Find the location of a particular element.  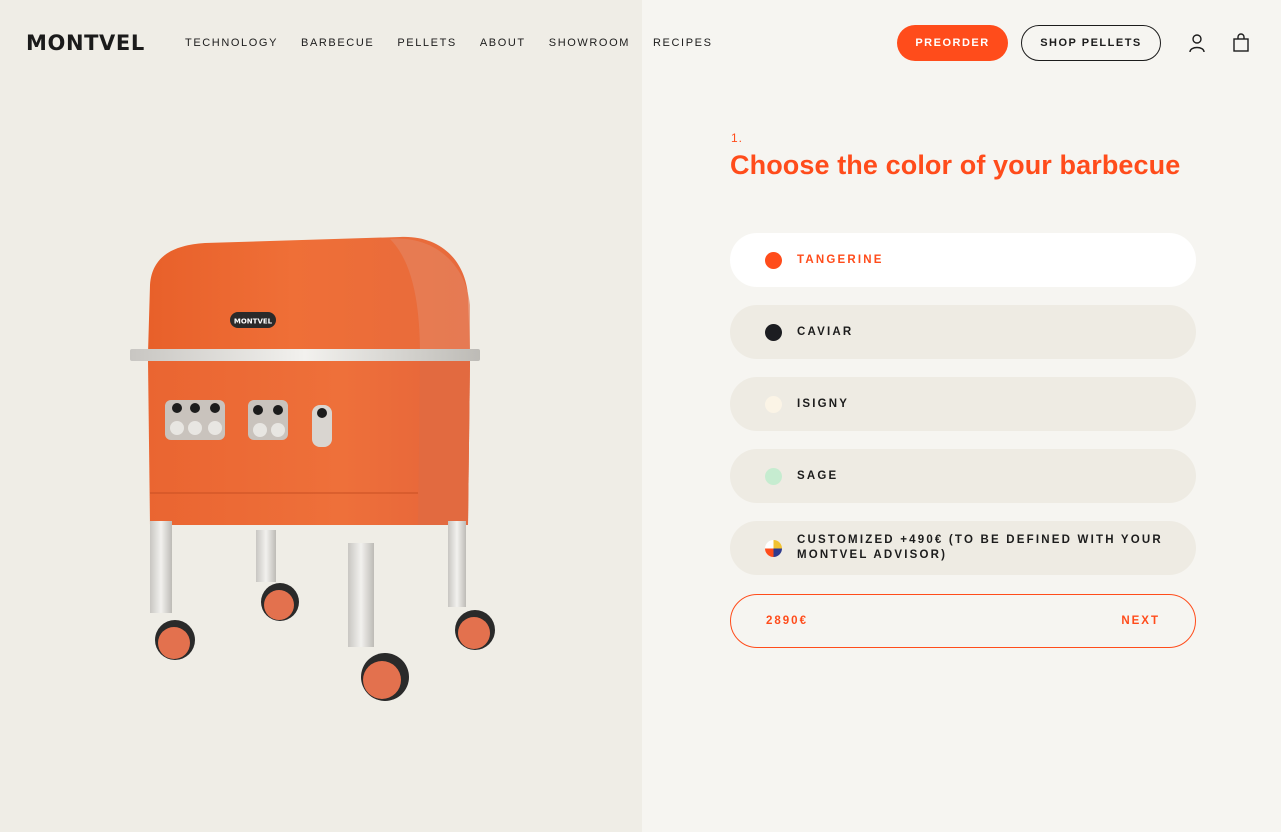

shop-pellets-button: SHOP PELLETS is located at coordinates (1091, 43).